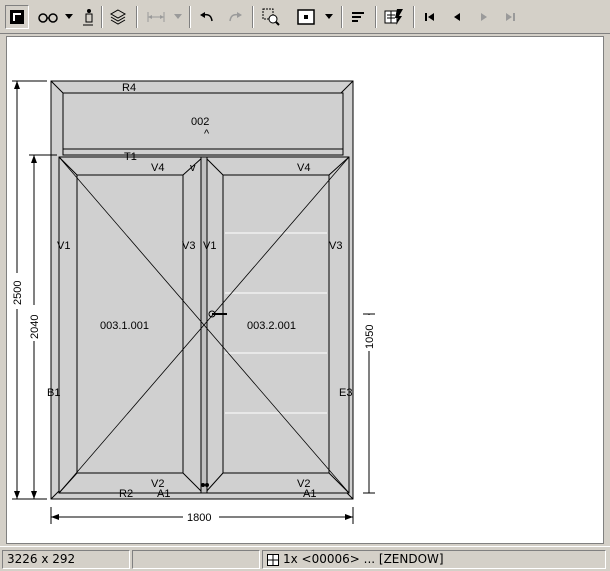 The height and width of the screenshot is (571, 610). What do you see at coordinates (63, 246) in the screenshot?
I see `sash-left-left-label: V1` at bounding box center [63, 246].